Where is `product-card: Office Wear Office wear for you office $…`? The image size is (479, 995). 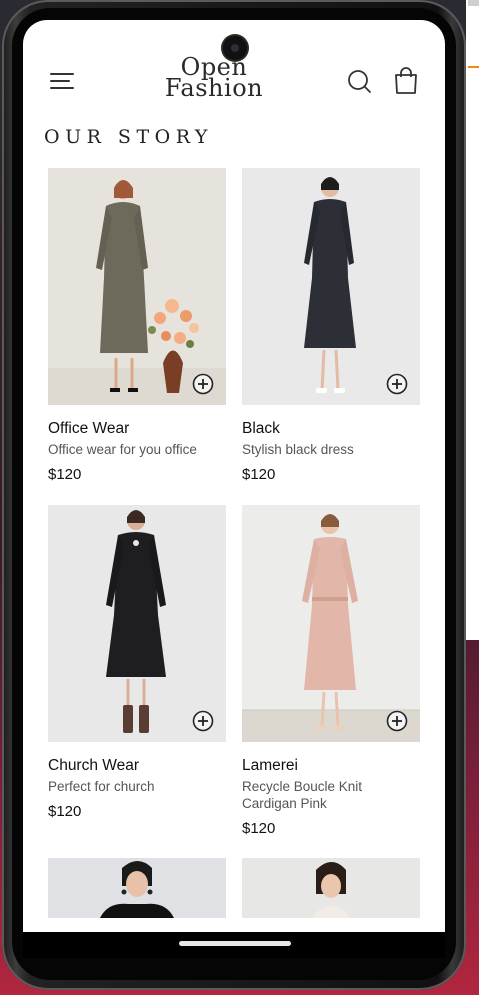
product-card: Office Wear Office wear for you office $… is located at coordinates (137, 325).